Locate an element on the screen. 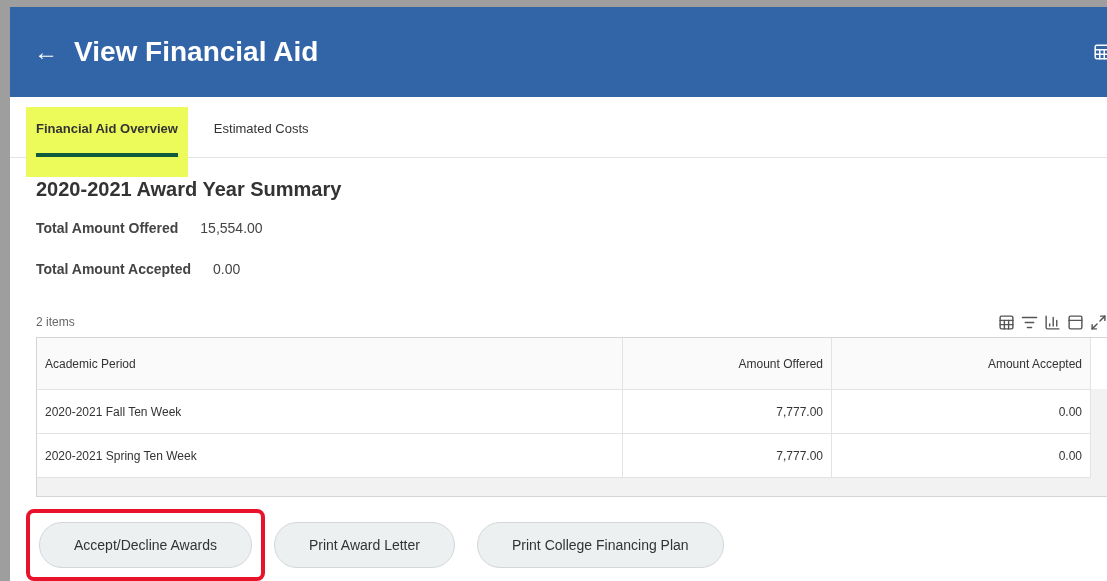  horizontal-scrollbar is located at coordinates (572, 487).